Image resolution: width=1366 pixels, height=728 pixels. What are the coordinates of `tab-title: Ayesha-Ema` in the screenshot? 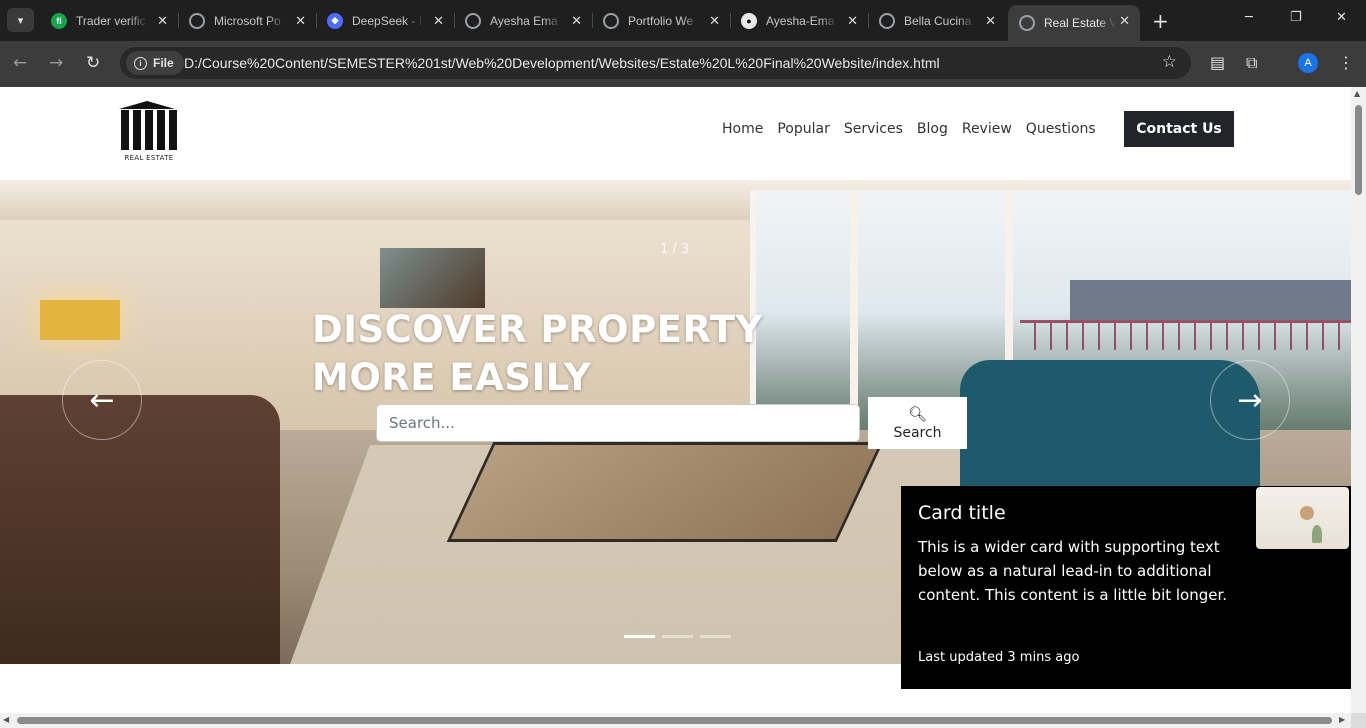 It's located at (800, 20).